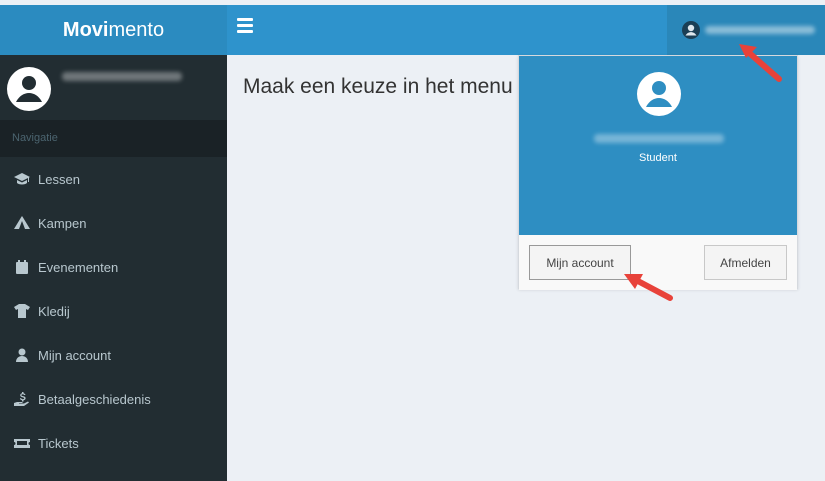 Image resolution: width=825 pixels, height=481 pixels. Describe the element at coordinates (113, 443) in the screenshot. I see `sidebar-item-tickets: Tickets` at that location.